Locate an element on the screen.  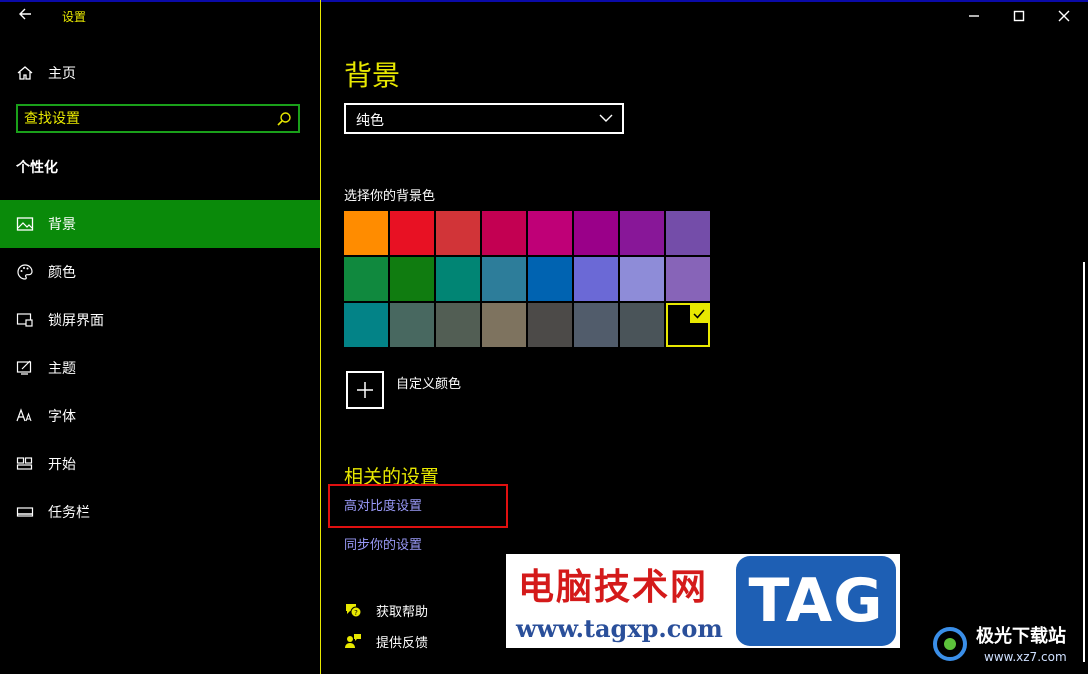
watermark-banner: 电脑技术网 www.tagxp.com TAG is located at coordinates (703, 601).